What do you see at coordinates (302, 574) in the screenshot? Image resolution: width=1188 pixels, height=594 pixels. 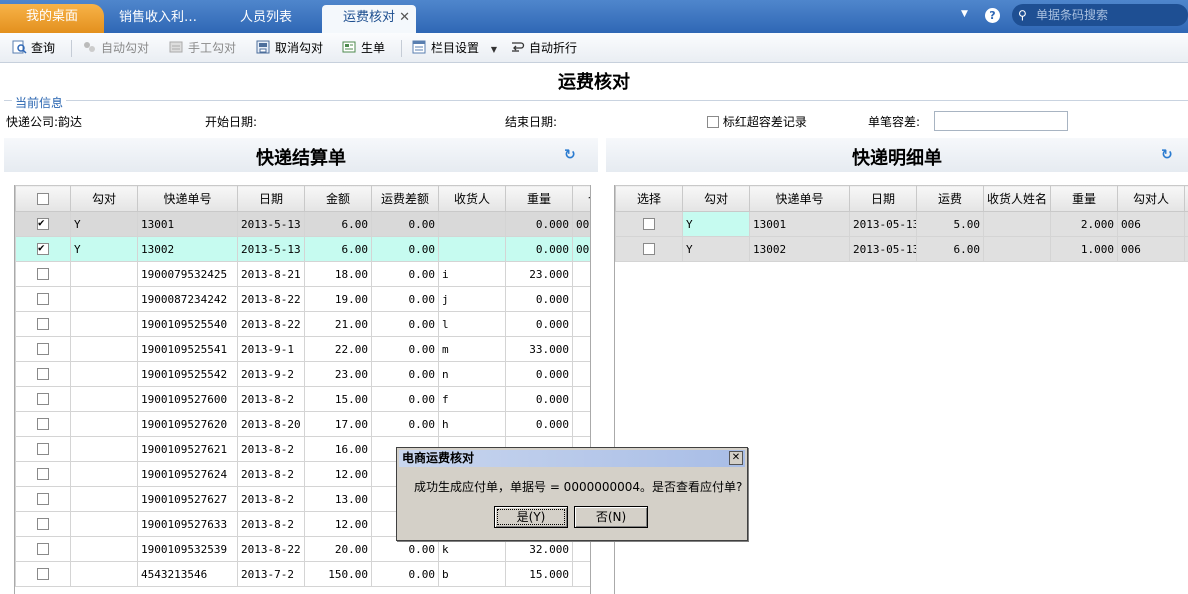 I see `table-row: 4543213546 2013-7-2 150.00 0.00 b 15.000` at bounding box center [302, 574].